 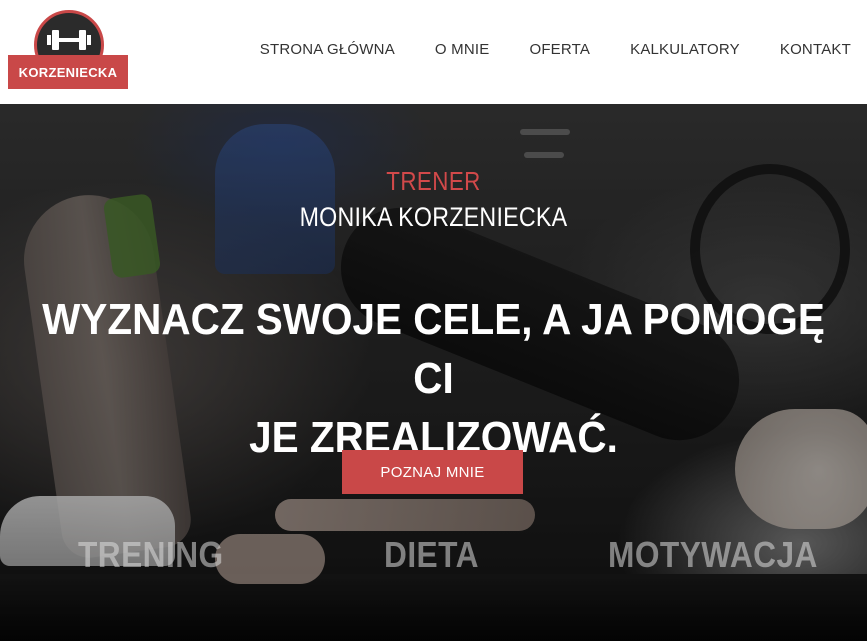 I want to click on nav-item-offer: OFERTA, so click(x=559, y=49).